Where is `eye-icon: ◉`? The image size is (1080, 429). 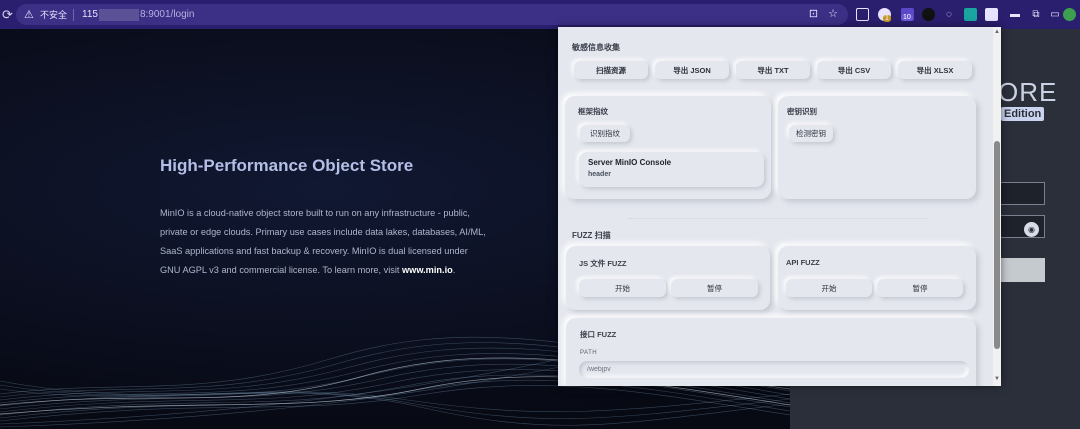
eye-icon: ◉ is located at coordinates (1031, 229).